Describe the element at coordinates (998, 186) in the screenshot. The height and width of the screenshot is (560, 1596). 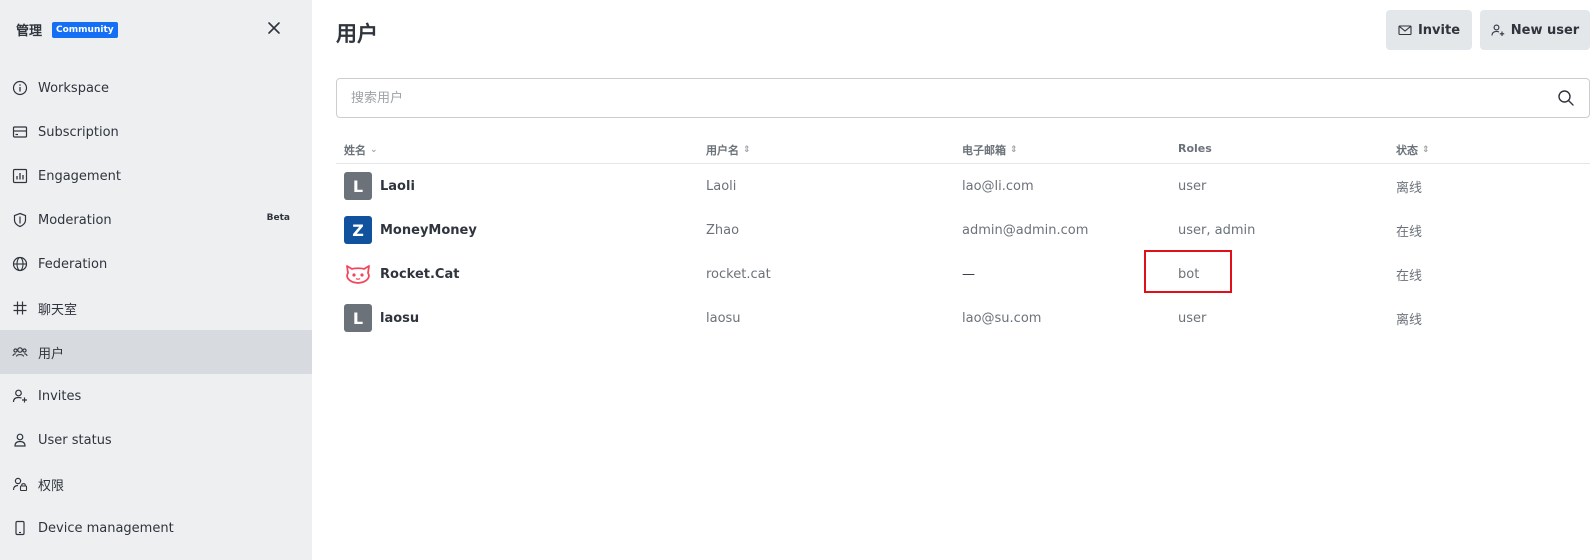
I see `email-cell: lao@li.com` at that location.